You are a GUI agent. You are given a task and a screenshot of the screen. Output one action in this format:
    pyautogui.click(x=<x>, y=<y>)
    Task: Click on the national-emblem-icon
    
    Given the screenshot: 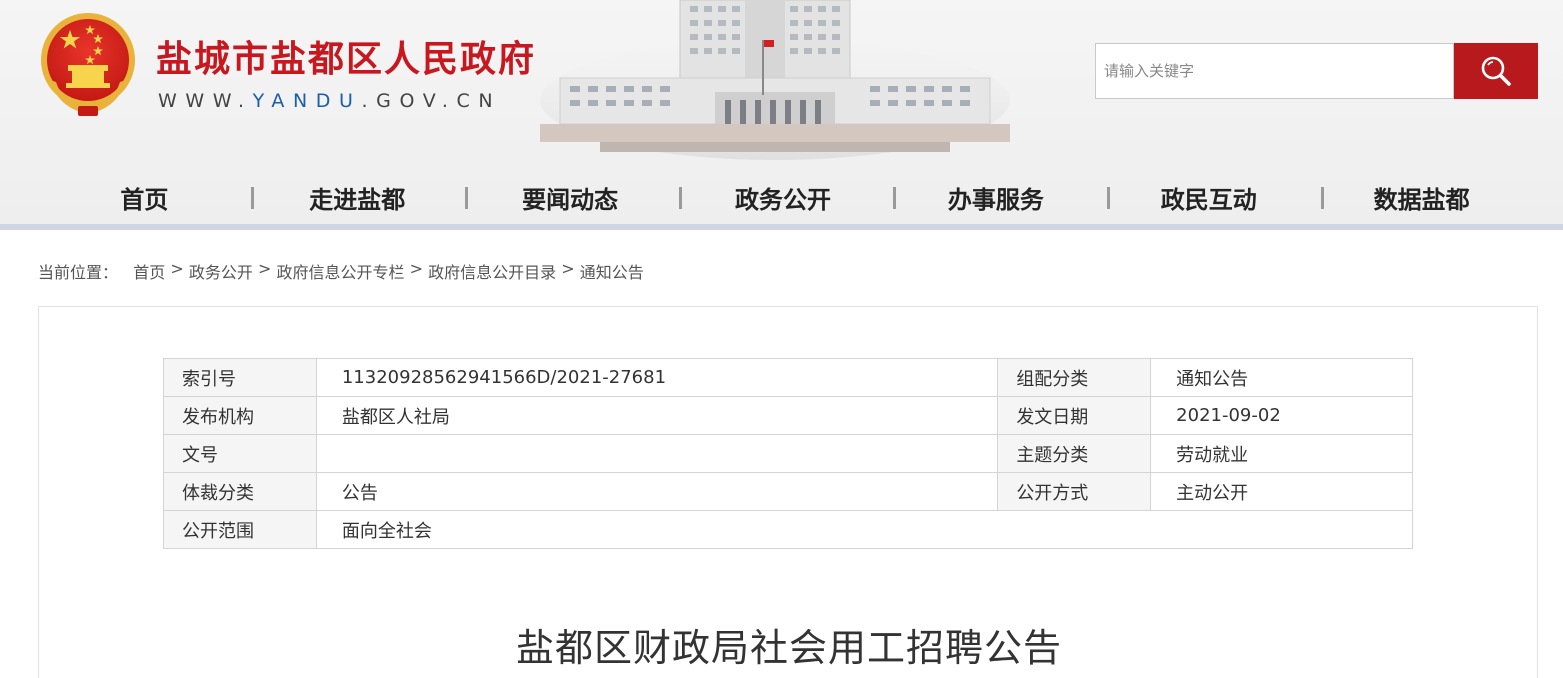 What is the action you would take?
    pyautogui.click(x=88, y=64)
    